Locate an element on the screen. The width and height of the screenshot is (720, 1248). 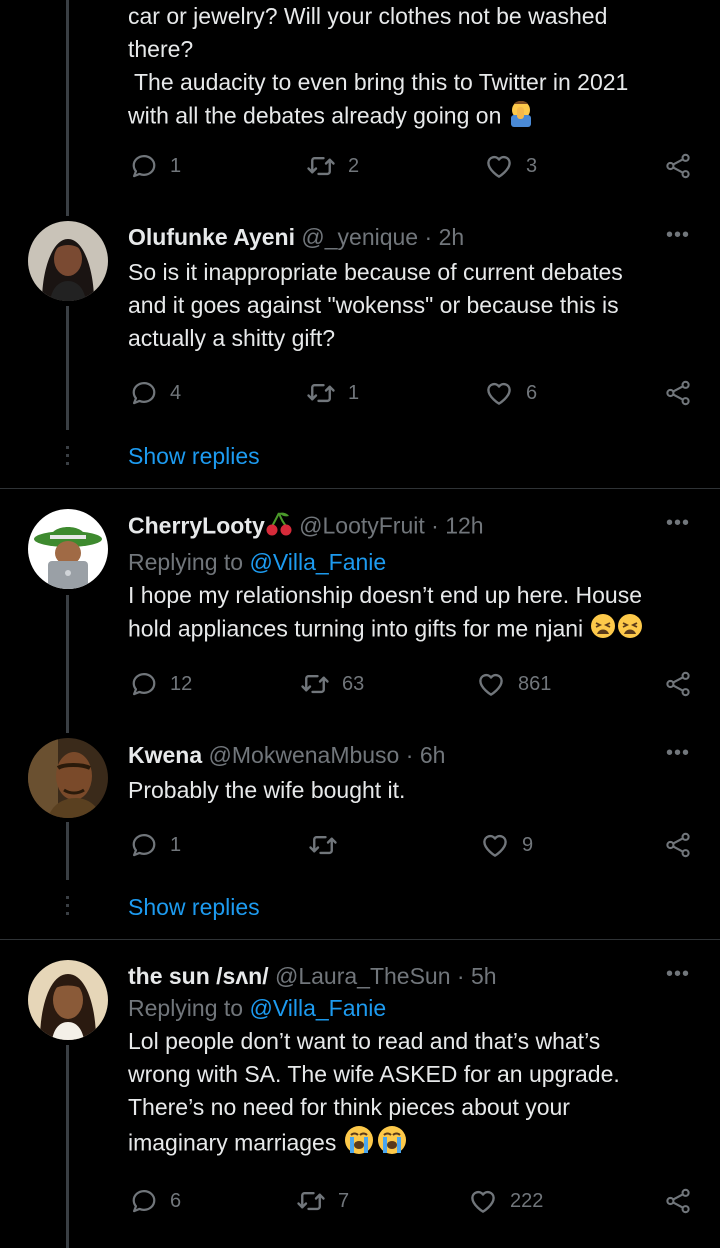
display-name: Kwena is located at coordinates (165, 755).